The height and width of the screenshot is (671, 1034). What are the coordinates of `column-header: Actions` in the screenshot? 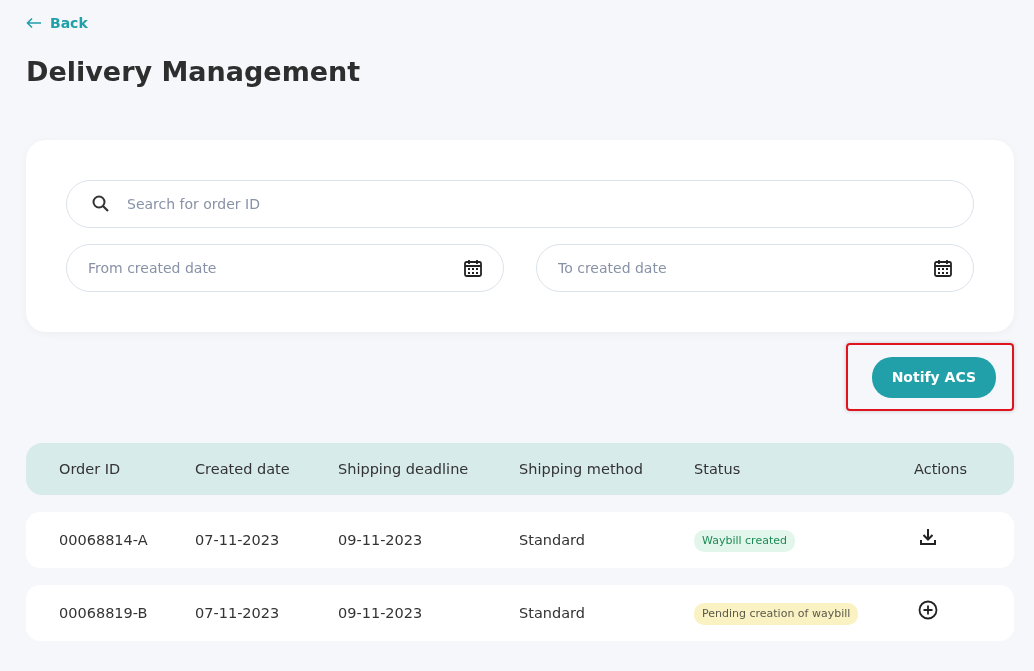 It's located at (941, 469).